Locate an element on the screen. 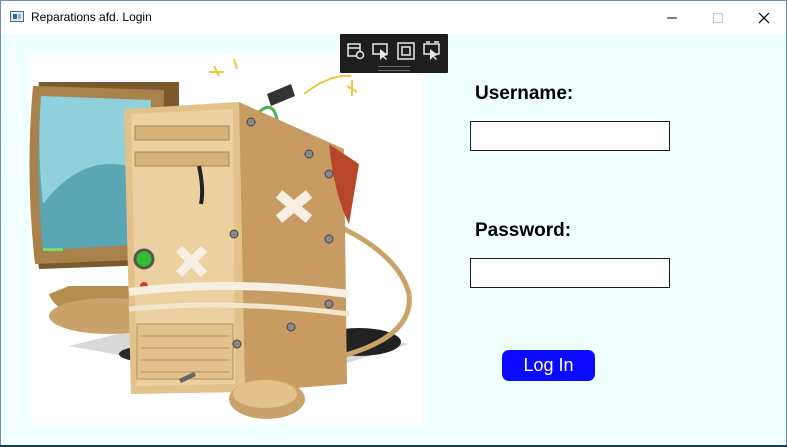 The height and width of the screenshot is (447, 787). select-element-icon is located at coordinates (381, 51).